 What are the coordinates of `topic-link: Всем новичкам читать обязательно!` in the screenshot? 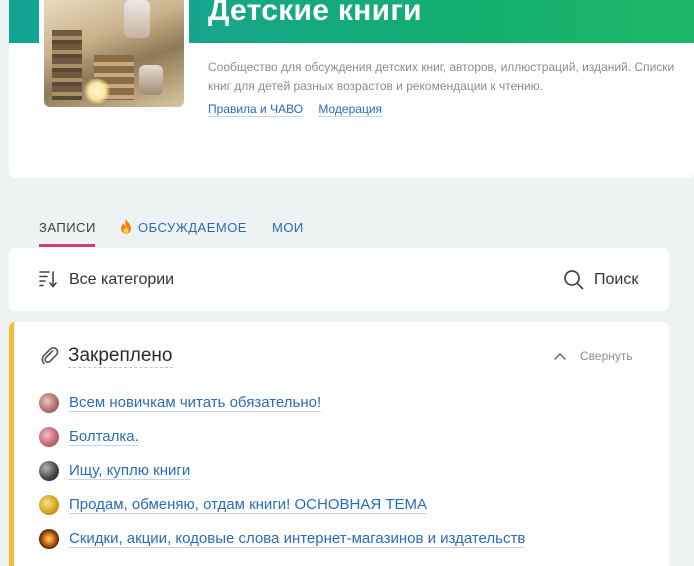 It's located at (195, 403).